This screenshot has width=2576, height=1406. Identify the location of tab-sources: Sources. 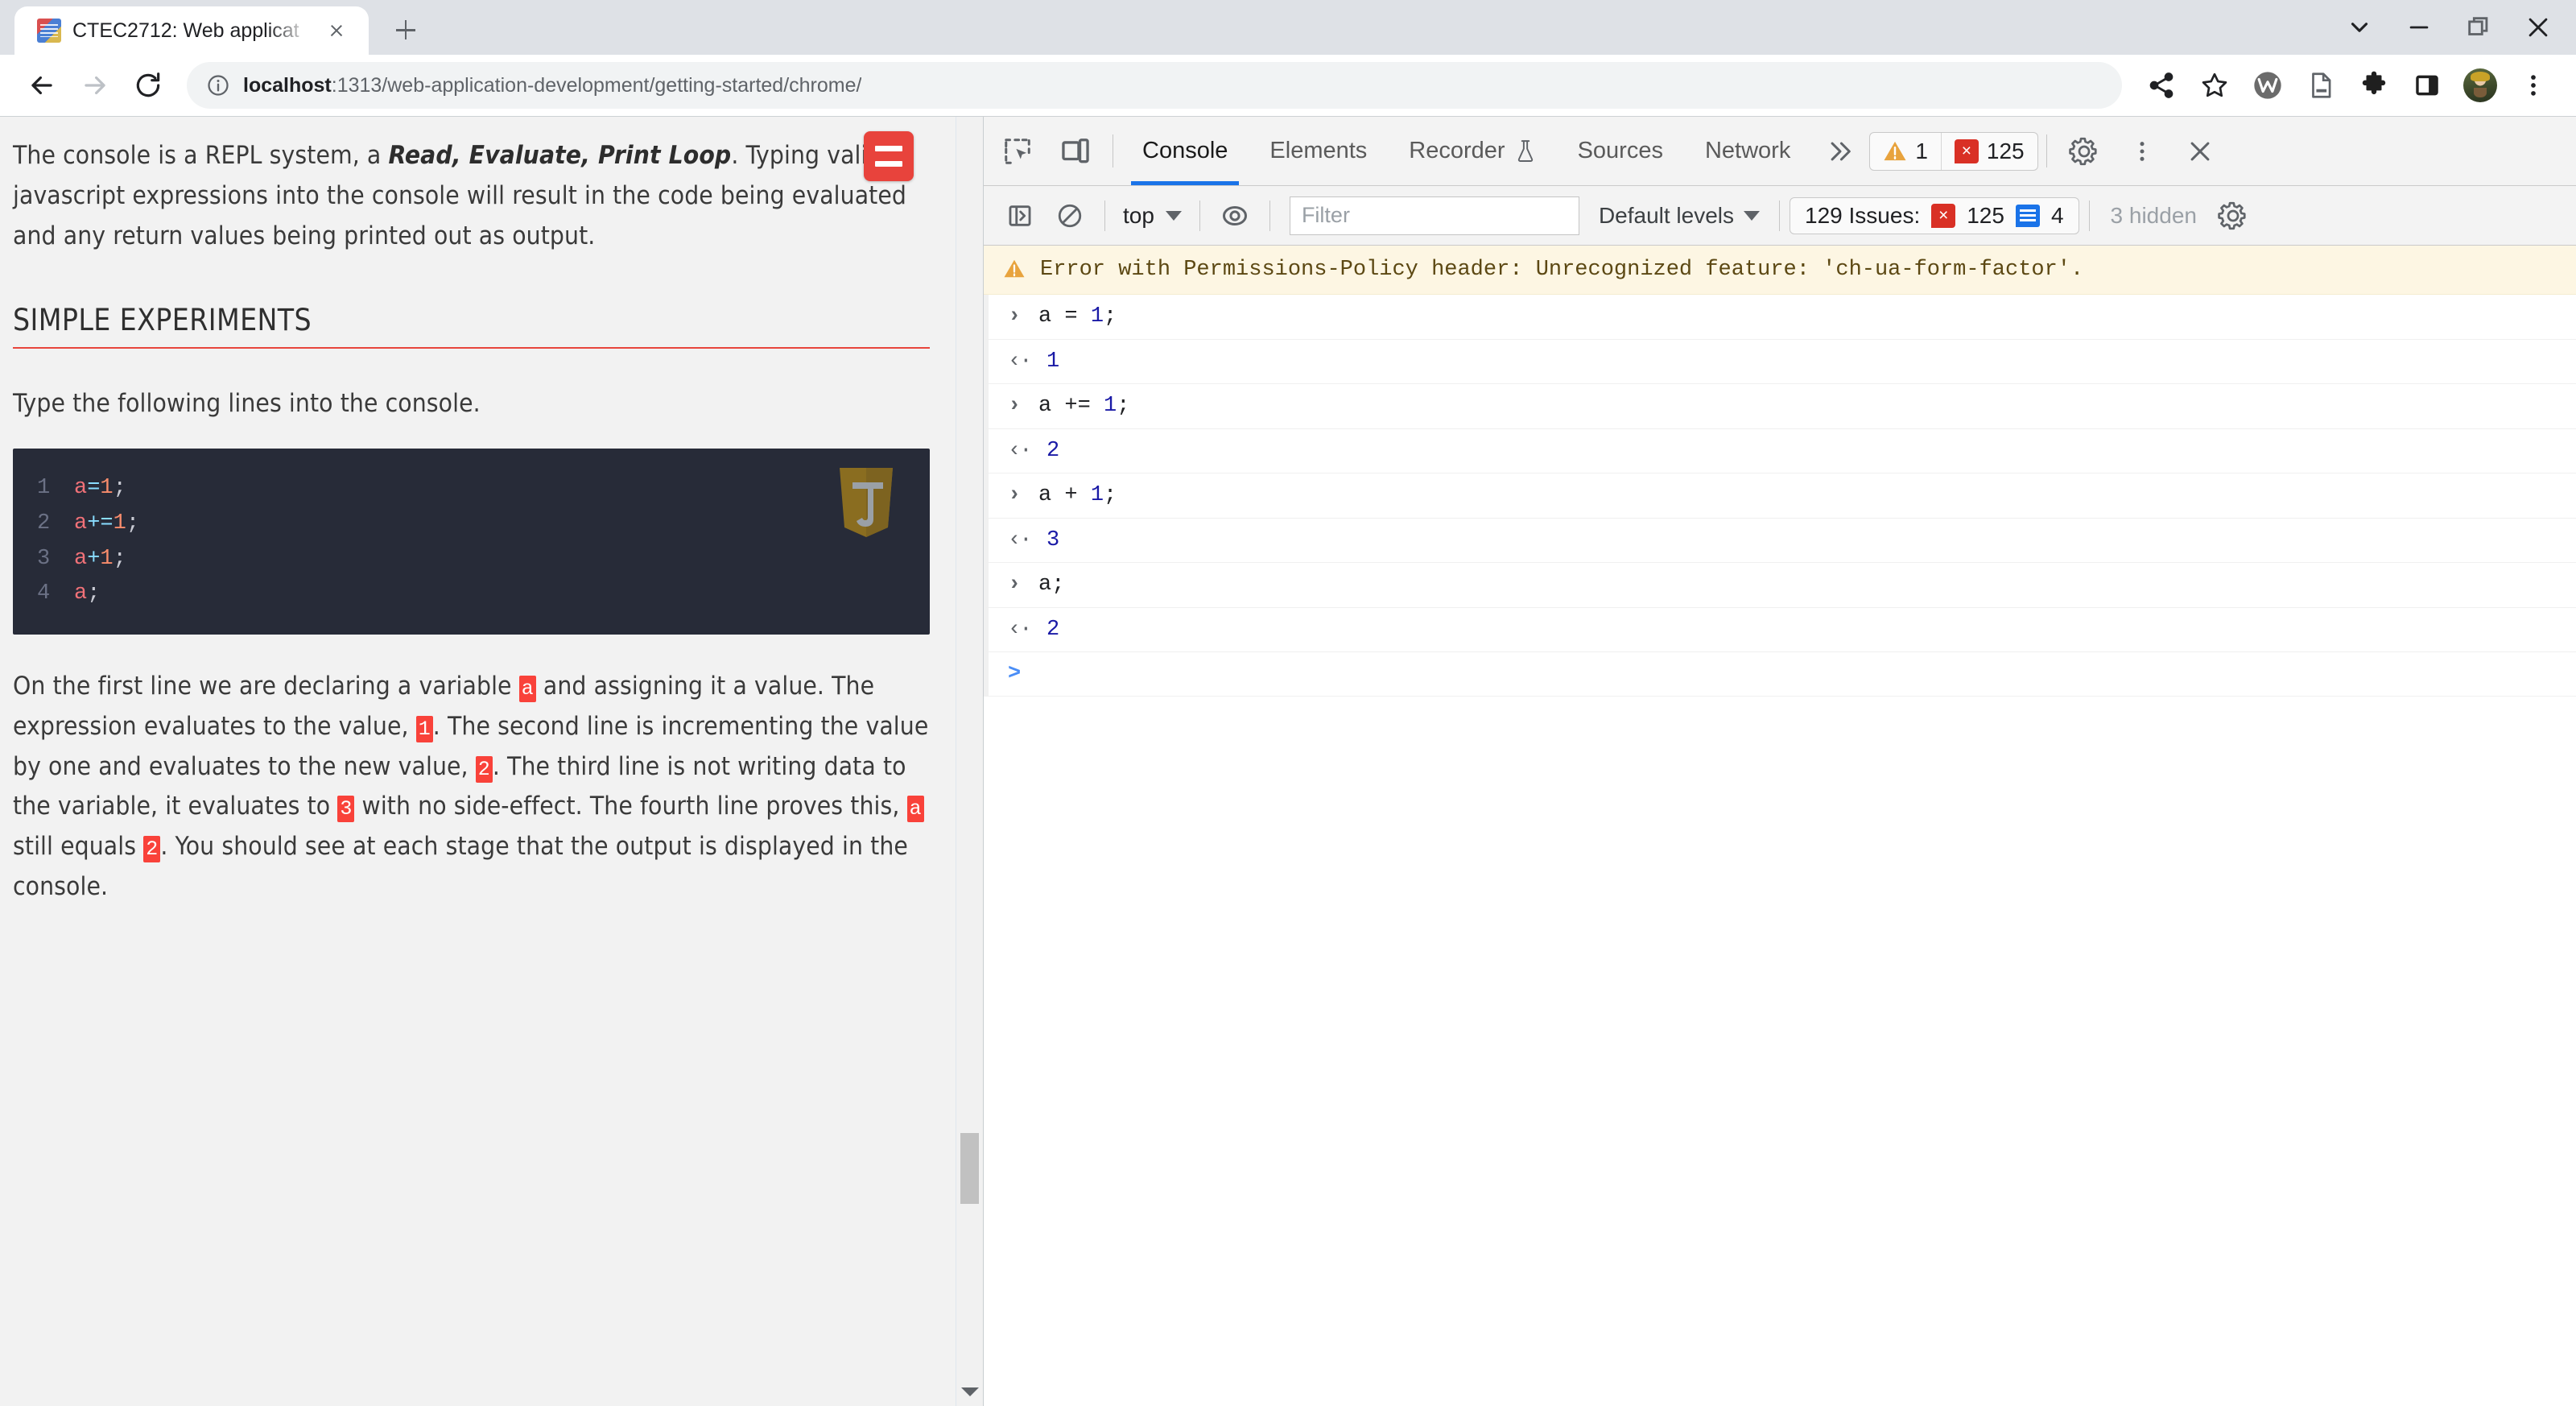
(1620, 151).